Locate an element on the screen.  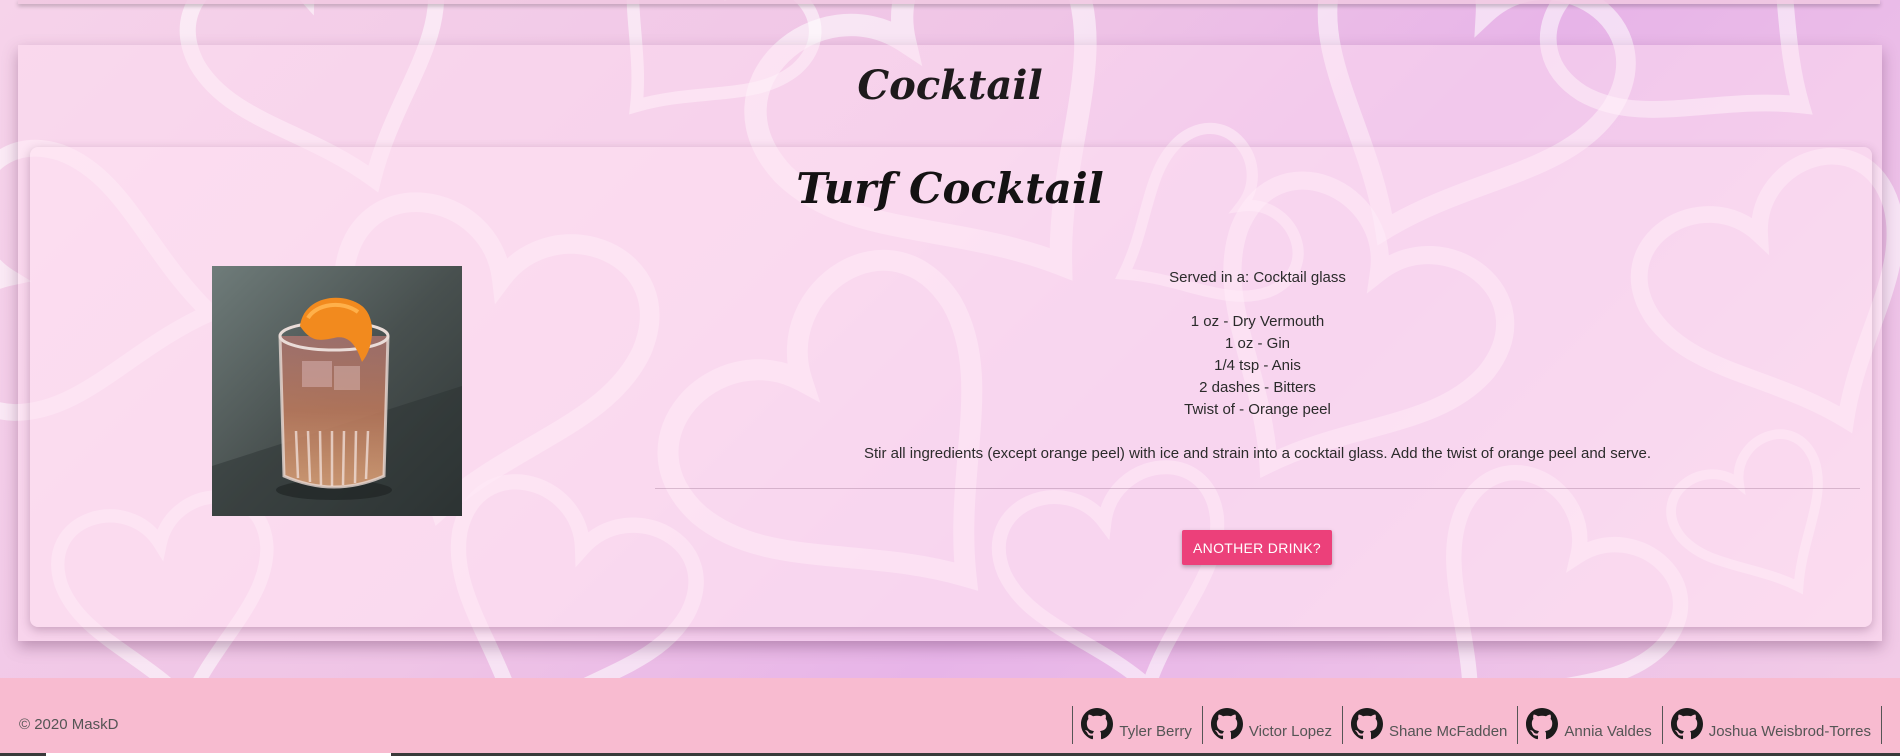
contributor-link-victor-lopez: Victor Lopez is located at coordinates (1271, 725).